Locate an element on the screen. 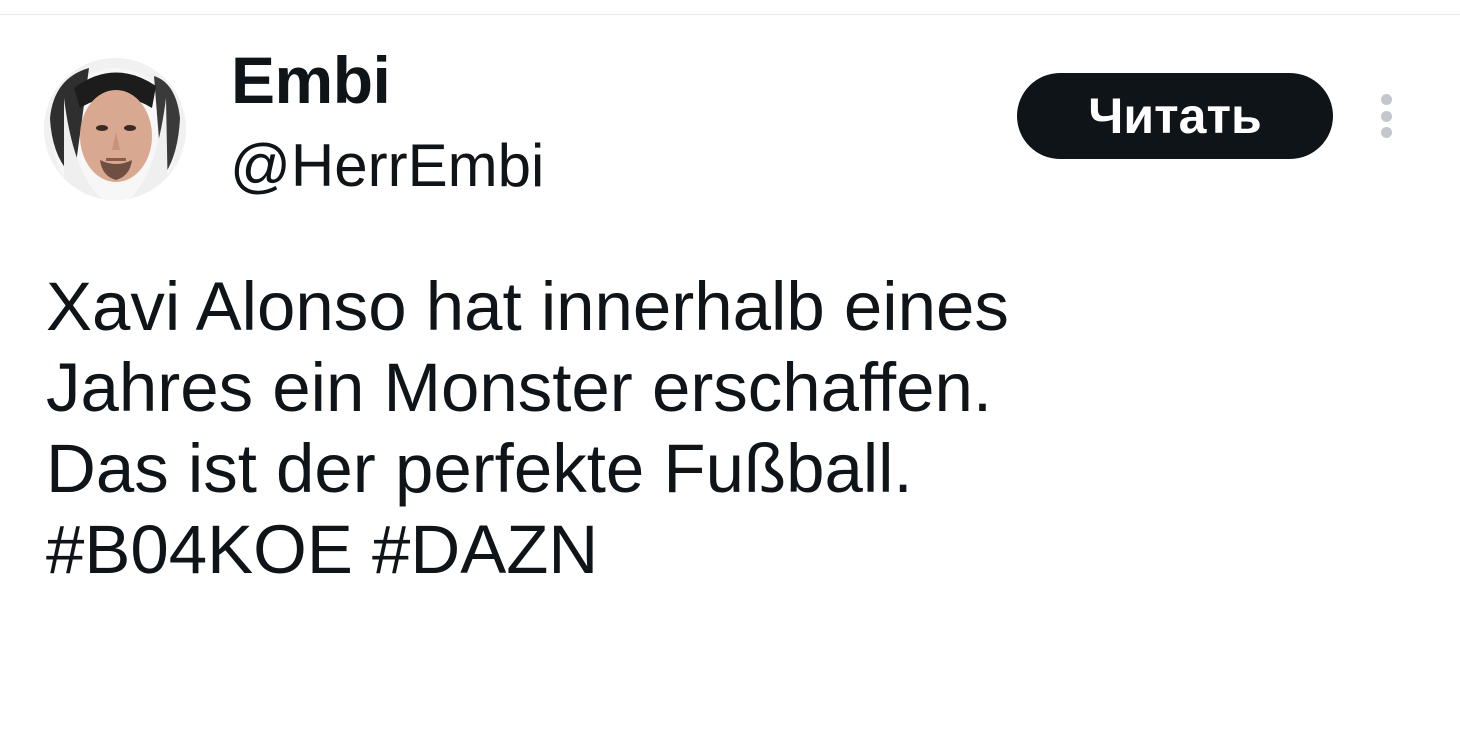 The width and height of the screenshot is (1460, 739). tweet-text-line: Jahres ein Monster erschaffen. is located at coordinates (519, 387).